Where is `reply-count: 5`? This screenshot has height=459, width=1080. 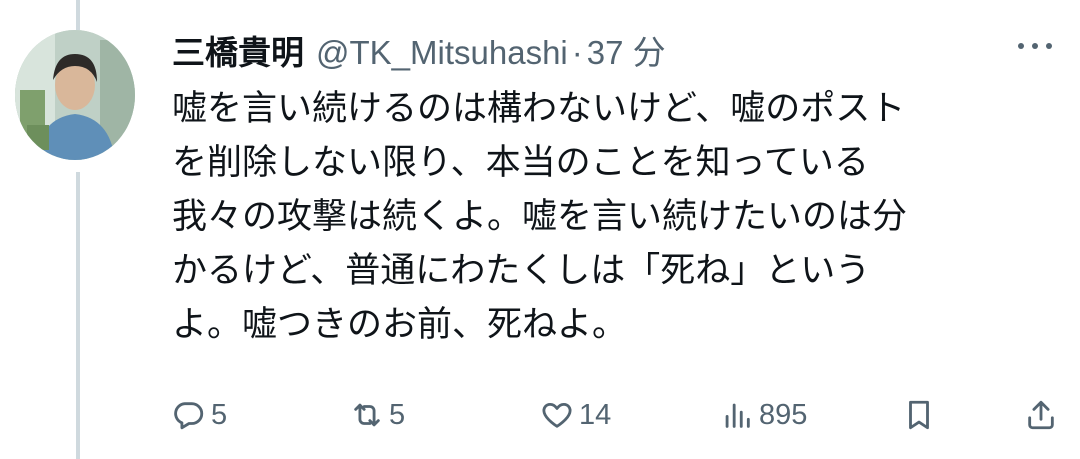 reply-count: 5 is located at coordinates (219, 414).